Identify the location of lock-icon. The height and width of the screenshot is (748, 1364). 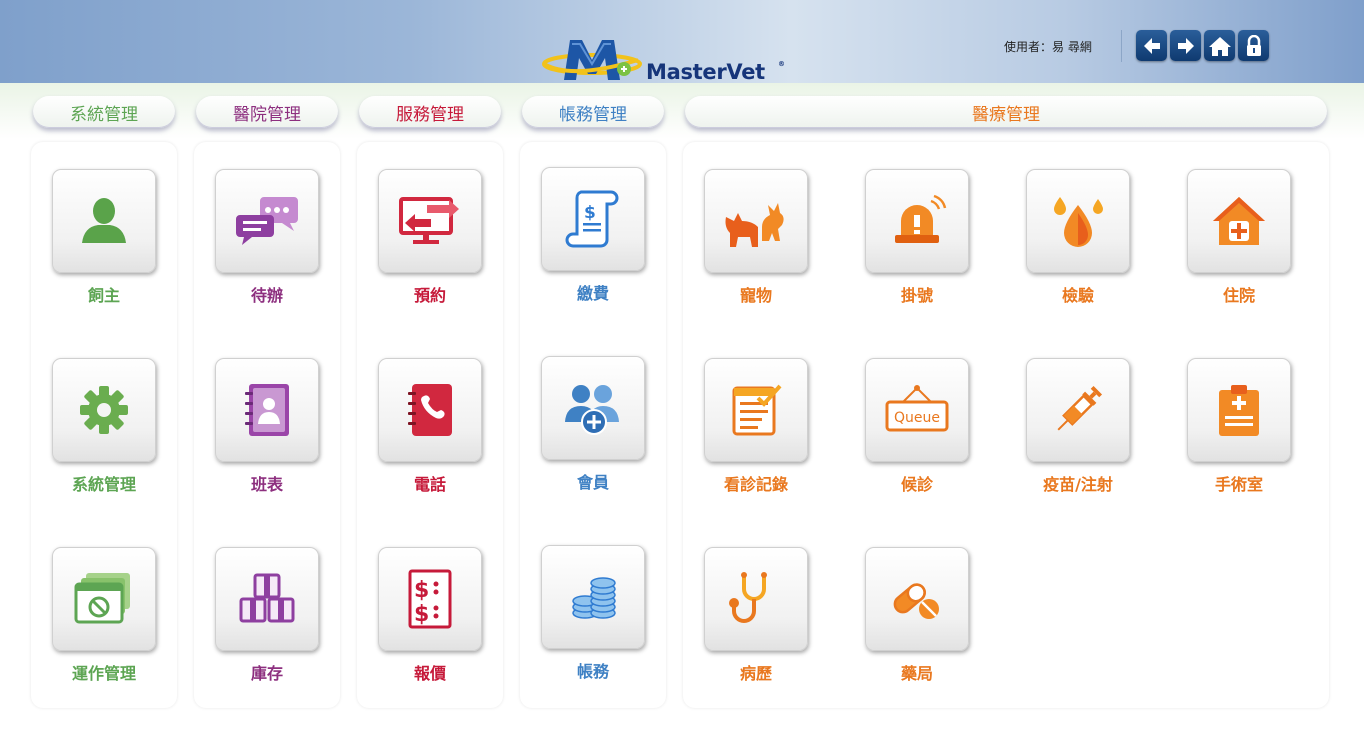
(1253, 45).